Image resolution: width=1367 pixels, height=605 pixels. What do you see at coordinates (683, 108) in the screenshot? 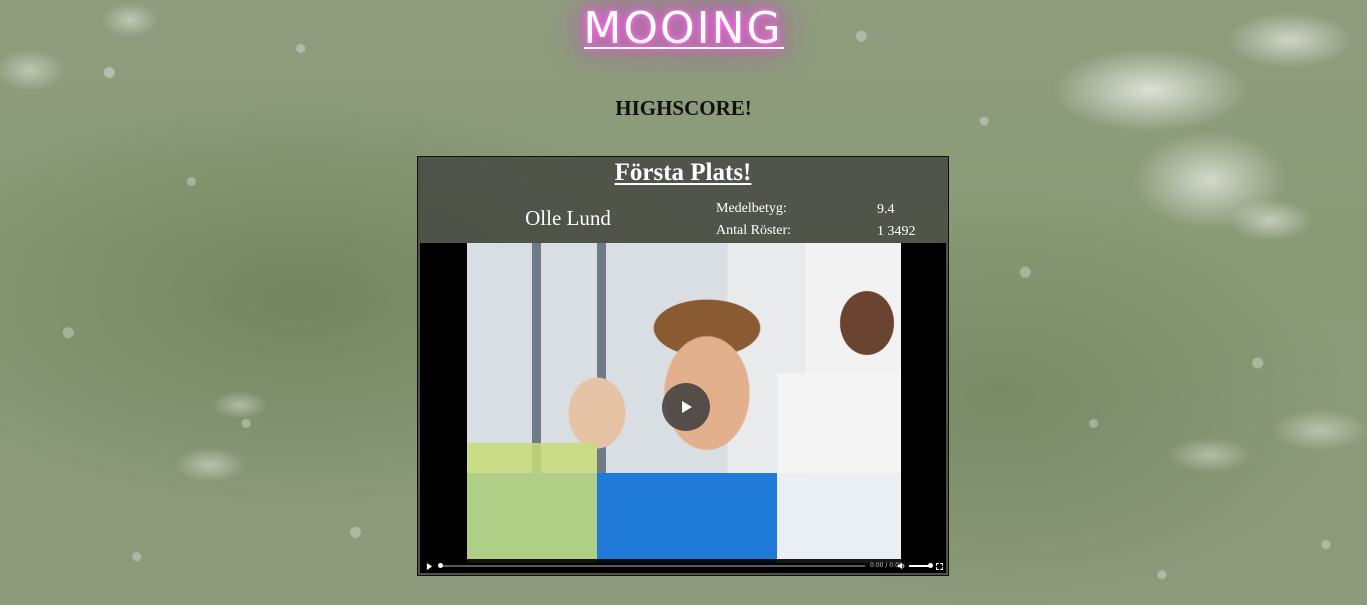
I see `page-subtitle: HIGHSCORE!` at bounding box center [683, 108].